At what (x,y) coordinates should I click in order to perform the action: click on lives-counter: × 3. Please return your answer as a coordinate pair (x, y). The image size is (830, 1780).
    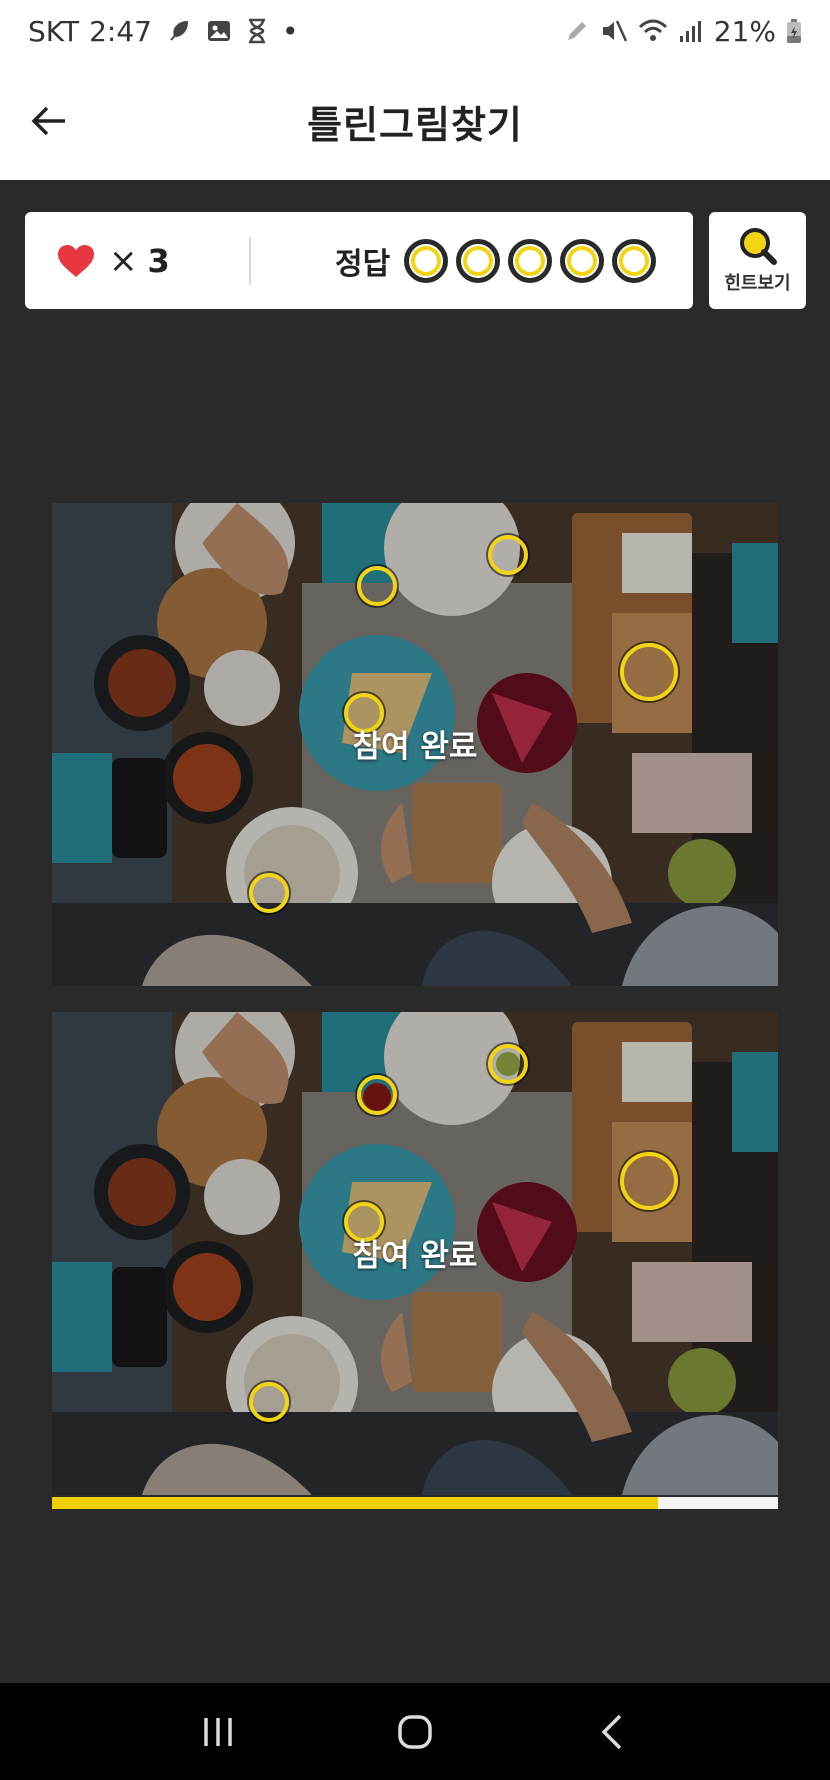
    Looking at the image, I should click on (137, 261).